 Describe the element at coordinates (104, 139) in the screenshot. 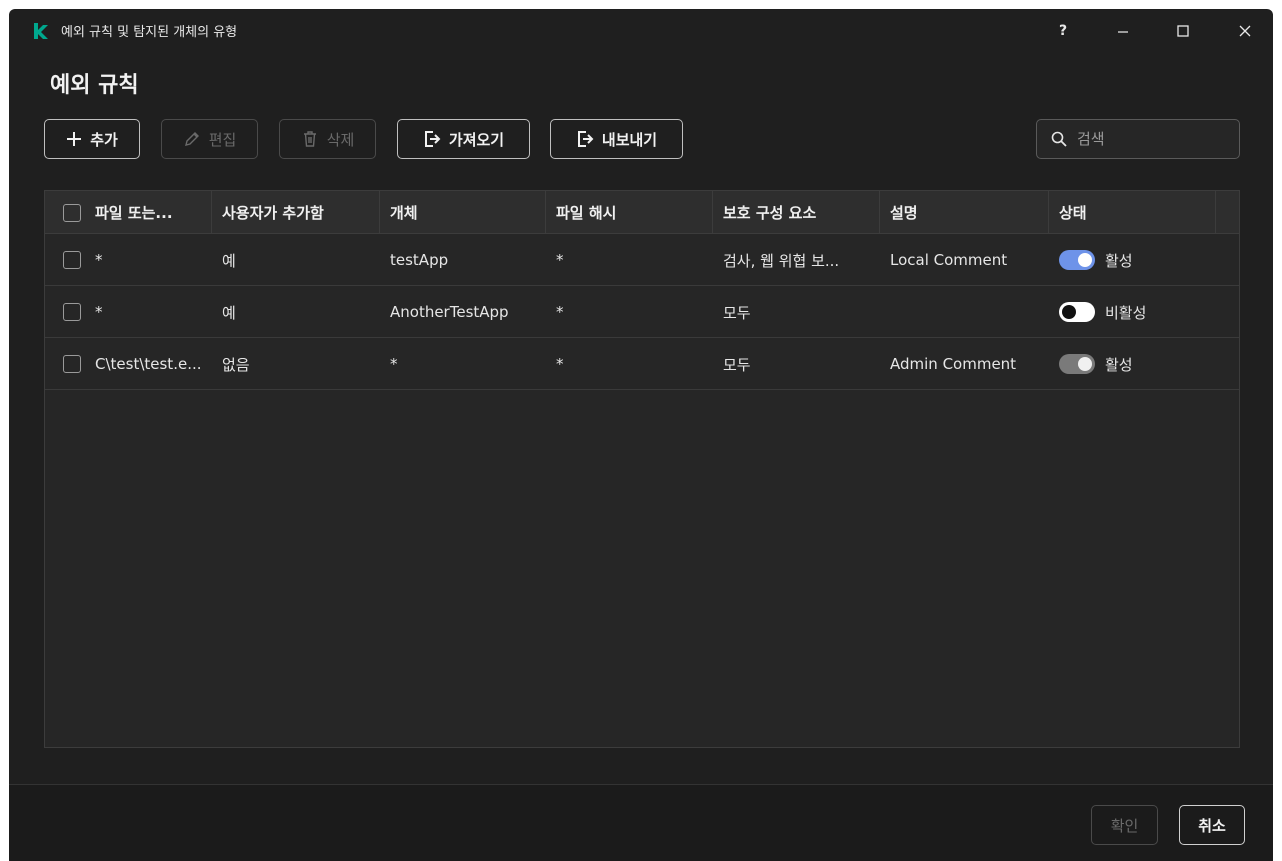

I see `add-button-label: 추가` at that location.